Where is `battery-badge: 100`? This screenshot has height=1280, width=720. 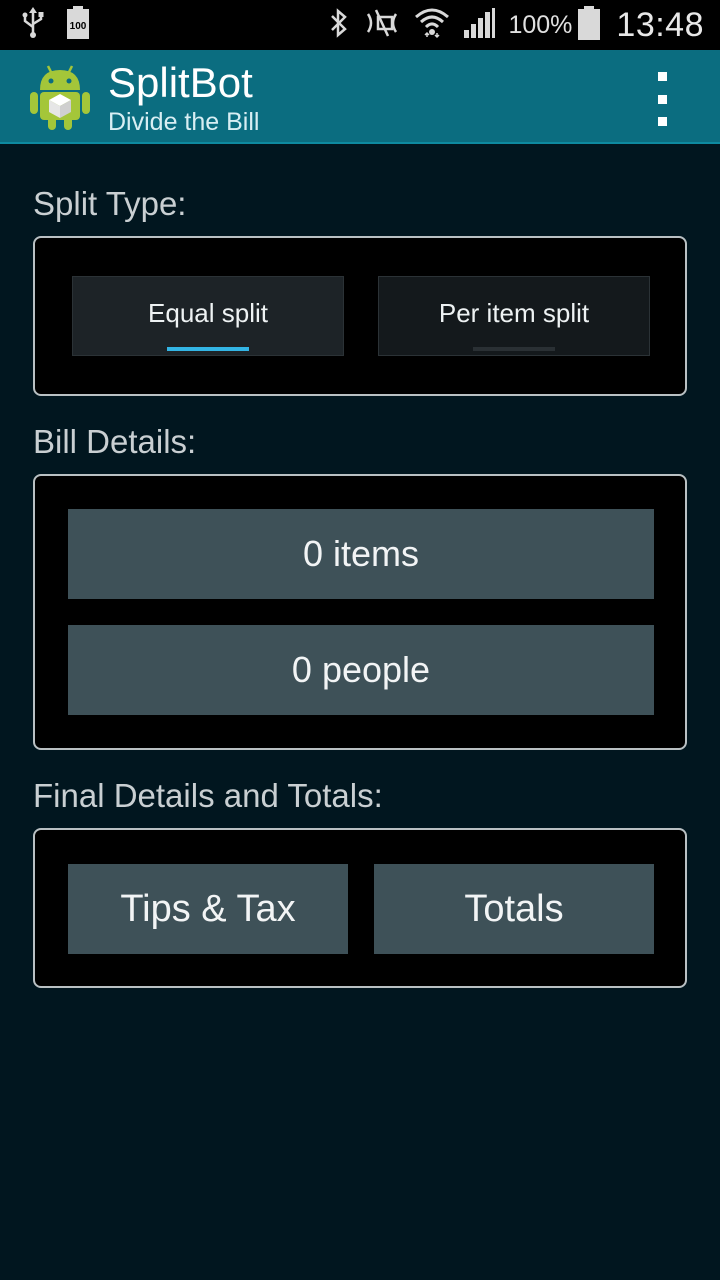 battery-badge: 100 is located at coordinates (78, 26).